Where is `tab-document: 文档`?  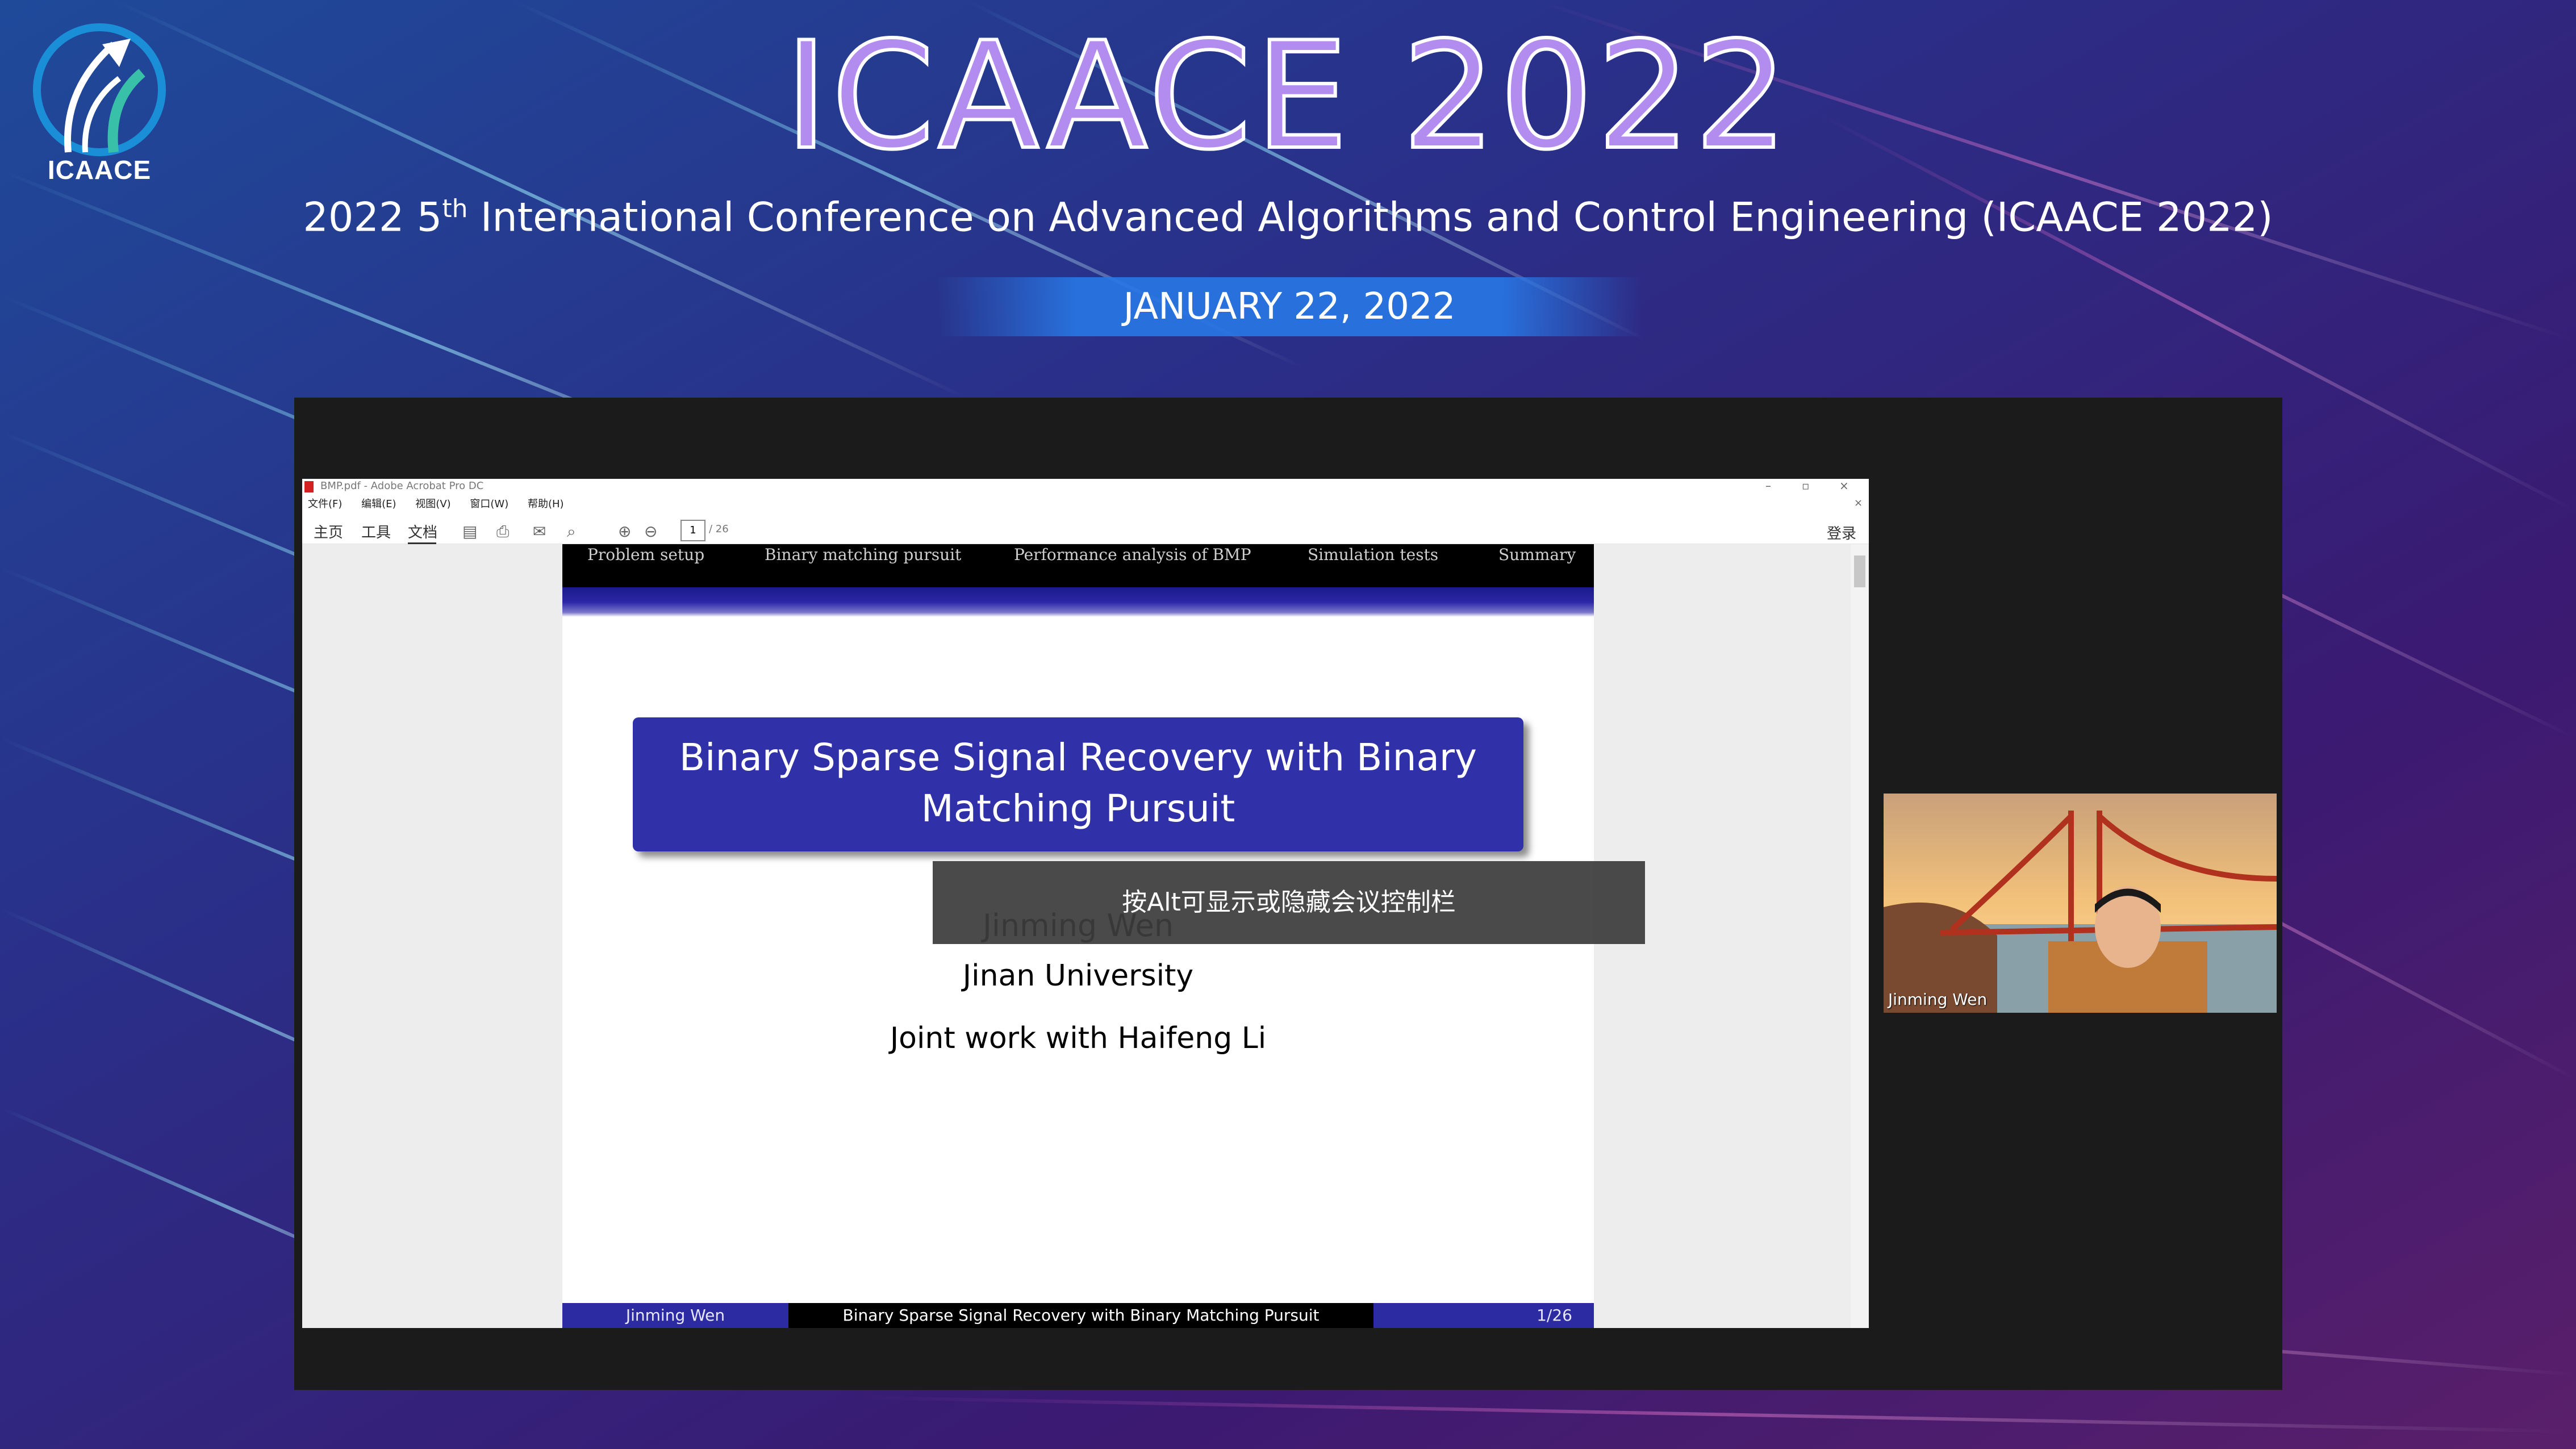 tab-document: 文档 is located at coordinates (422, 532).